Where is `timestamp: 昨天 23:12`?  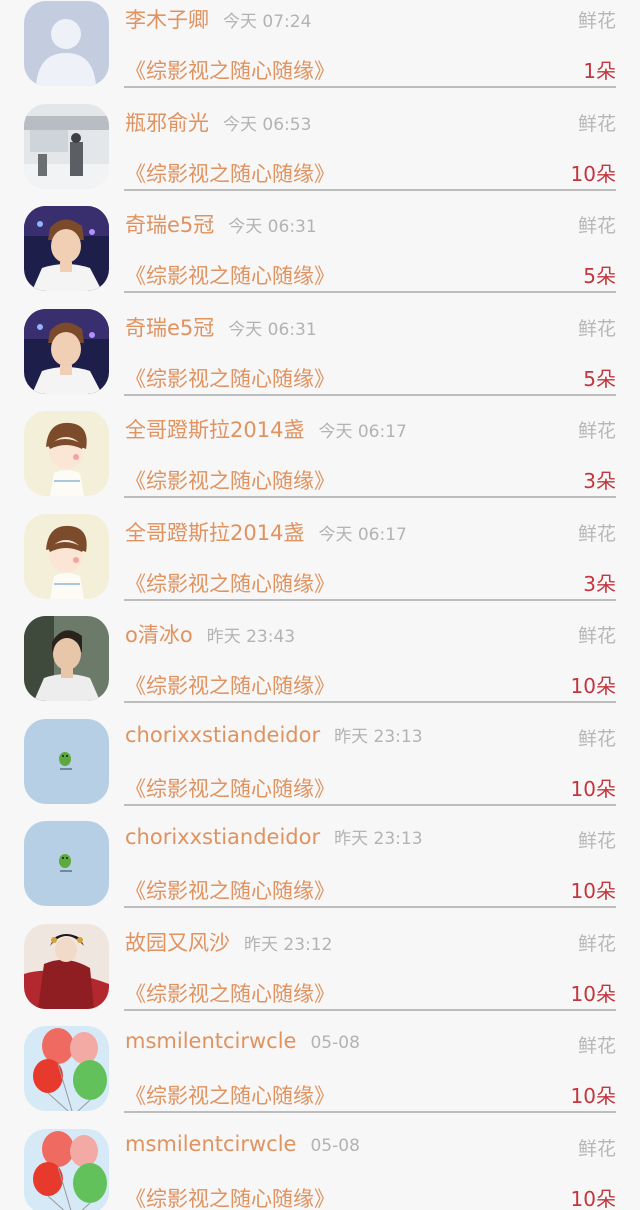
timestamp: 昨天 23:12 is located at coordinates (288, 944).